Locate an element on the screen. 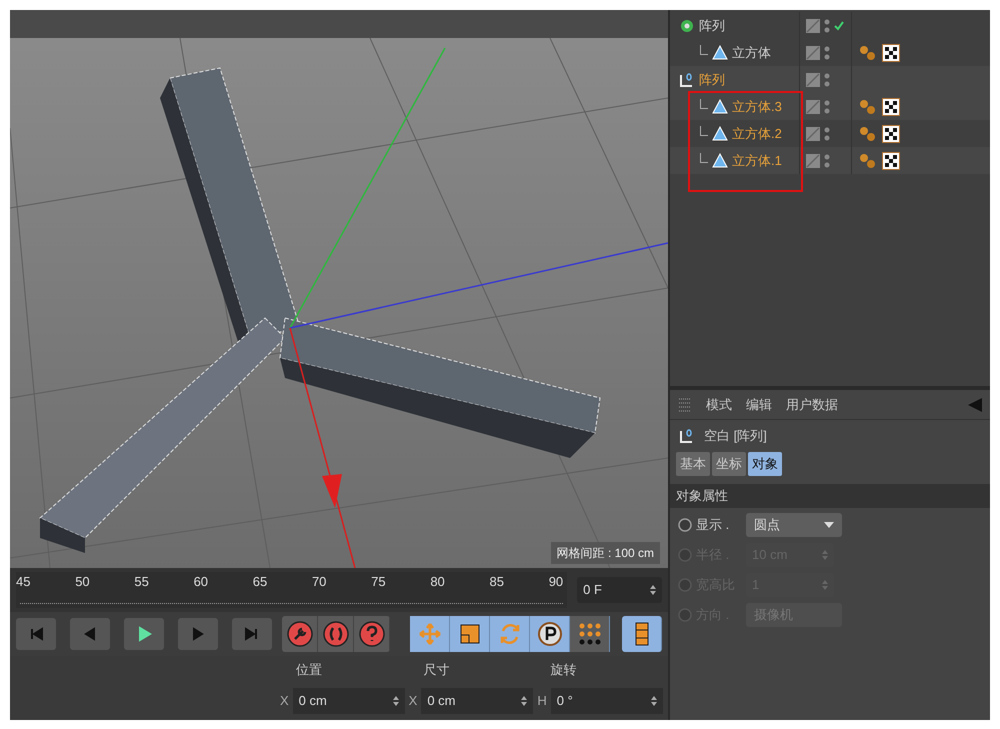 The image size is (1000, 729). object-name: 立方体 is located at coordinates (751, 52).